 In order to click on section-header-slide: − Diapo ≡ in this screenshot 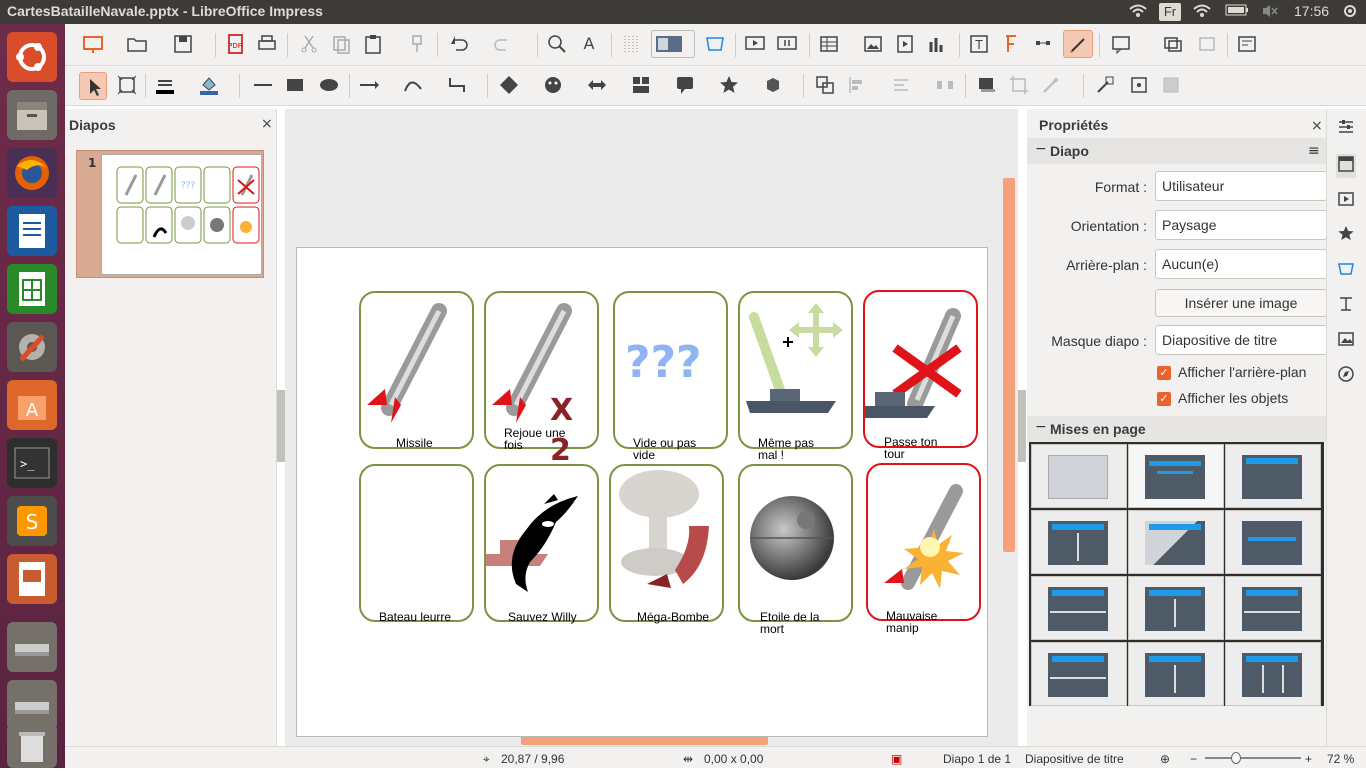, I will do `click(1176, 151)`.